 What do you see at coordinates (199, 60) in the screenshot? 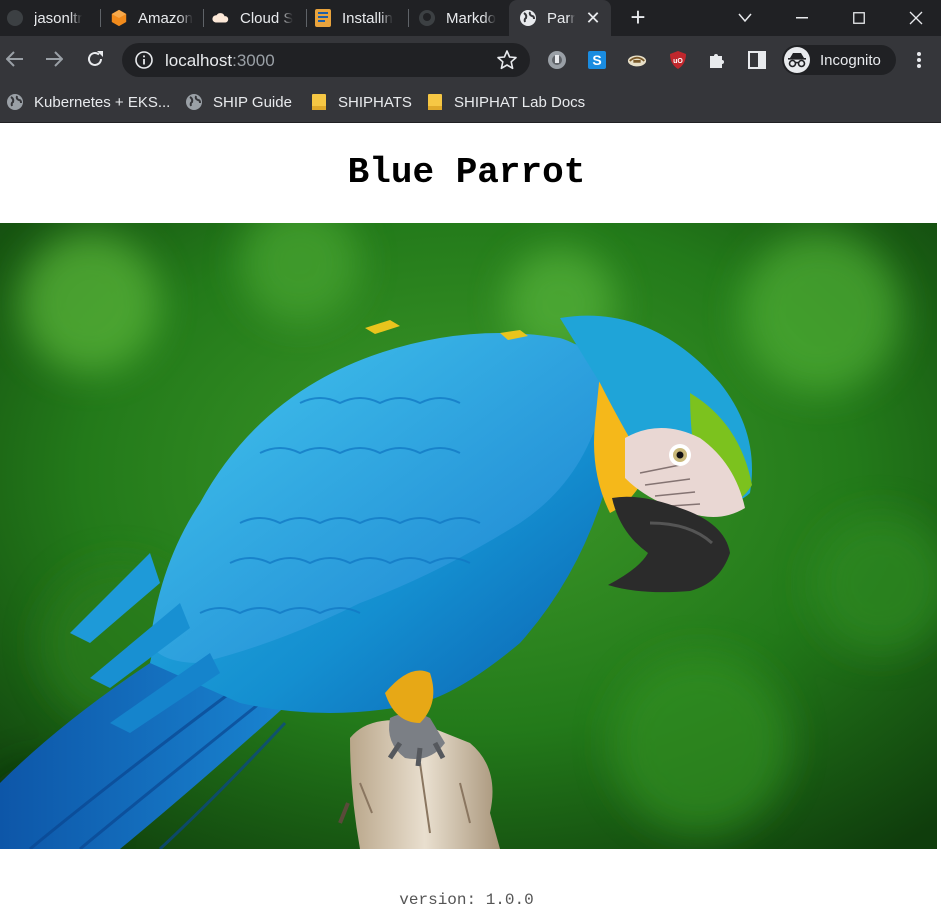
I see `url-host: localhost` at bounding box center [199, 60].